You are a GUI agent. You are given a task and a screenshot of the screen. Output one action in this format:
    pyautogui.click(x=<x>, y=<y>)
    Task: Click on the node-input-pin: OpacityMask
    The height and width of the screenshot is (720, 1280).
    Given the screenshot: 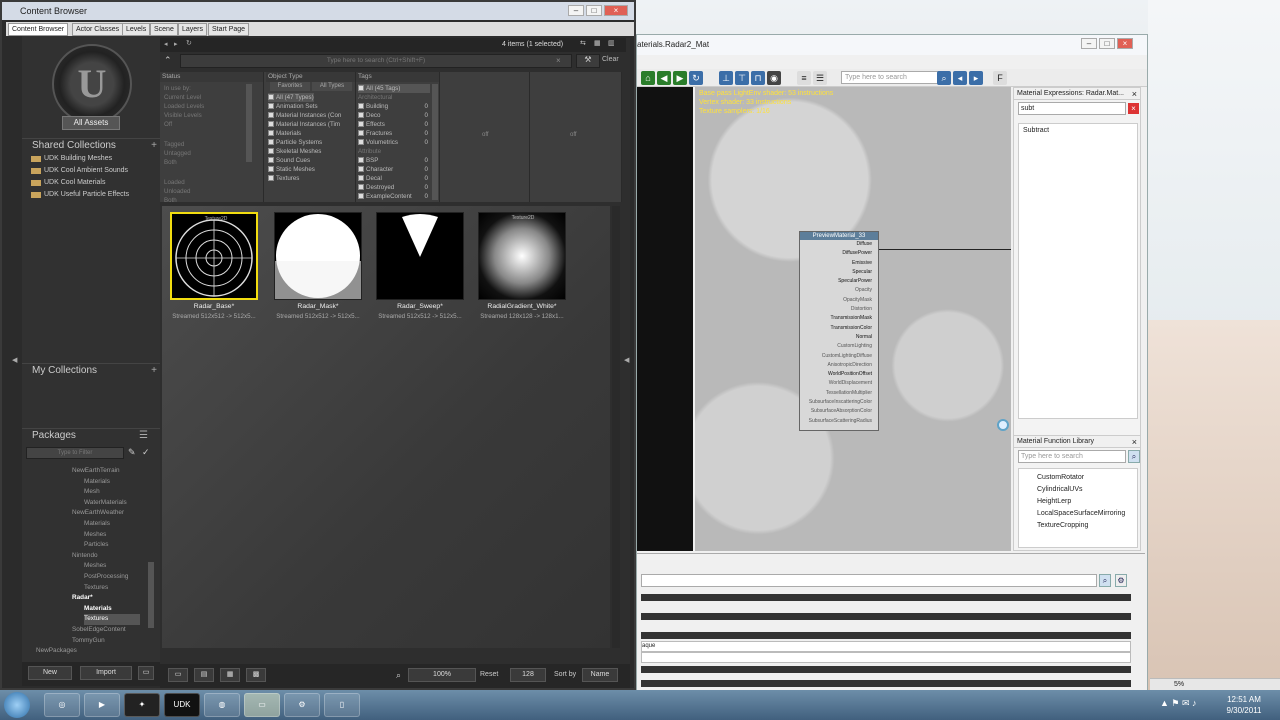 What is the action you would take?
    pyautogui.click(x=839, y=300)
    